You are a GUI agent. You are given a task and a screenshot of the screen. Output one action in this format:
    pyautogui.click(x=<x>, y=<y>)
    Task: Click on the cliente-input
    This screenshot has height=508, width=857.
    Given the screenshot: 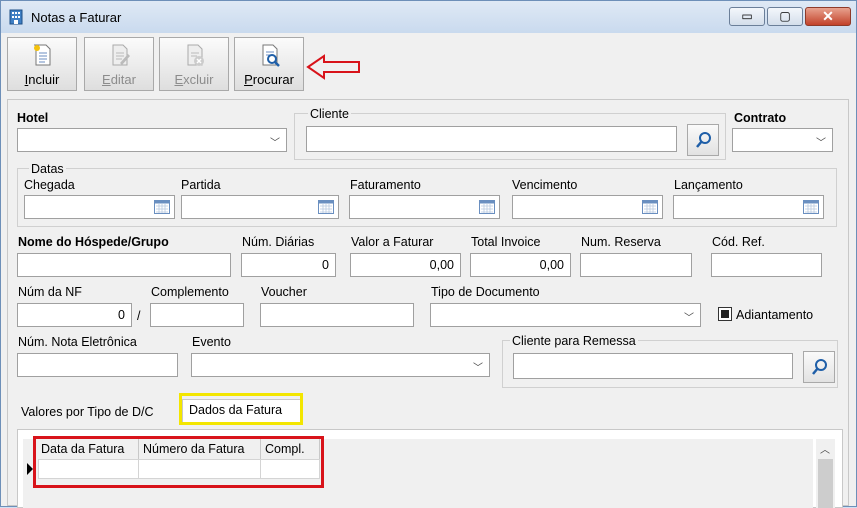 What is the action you would take?
    pyautogui.click(x=491, y=139)
    